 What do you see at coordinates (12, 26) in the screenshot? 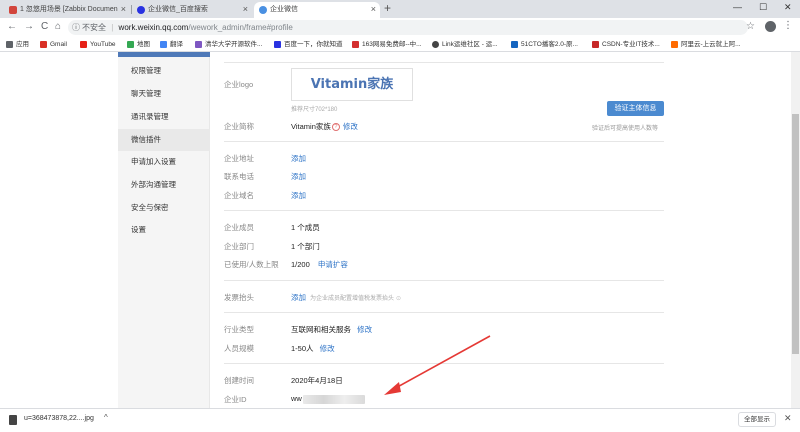
I see `back-button: ←` at bounding box center [12, 26].